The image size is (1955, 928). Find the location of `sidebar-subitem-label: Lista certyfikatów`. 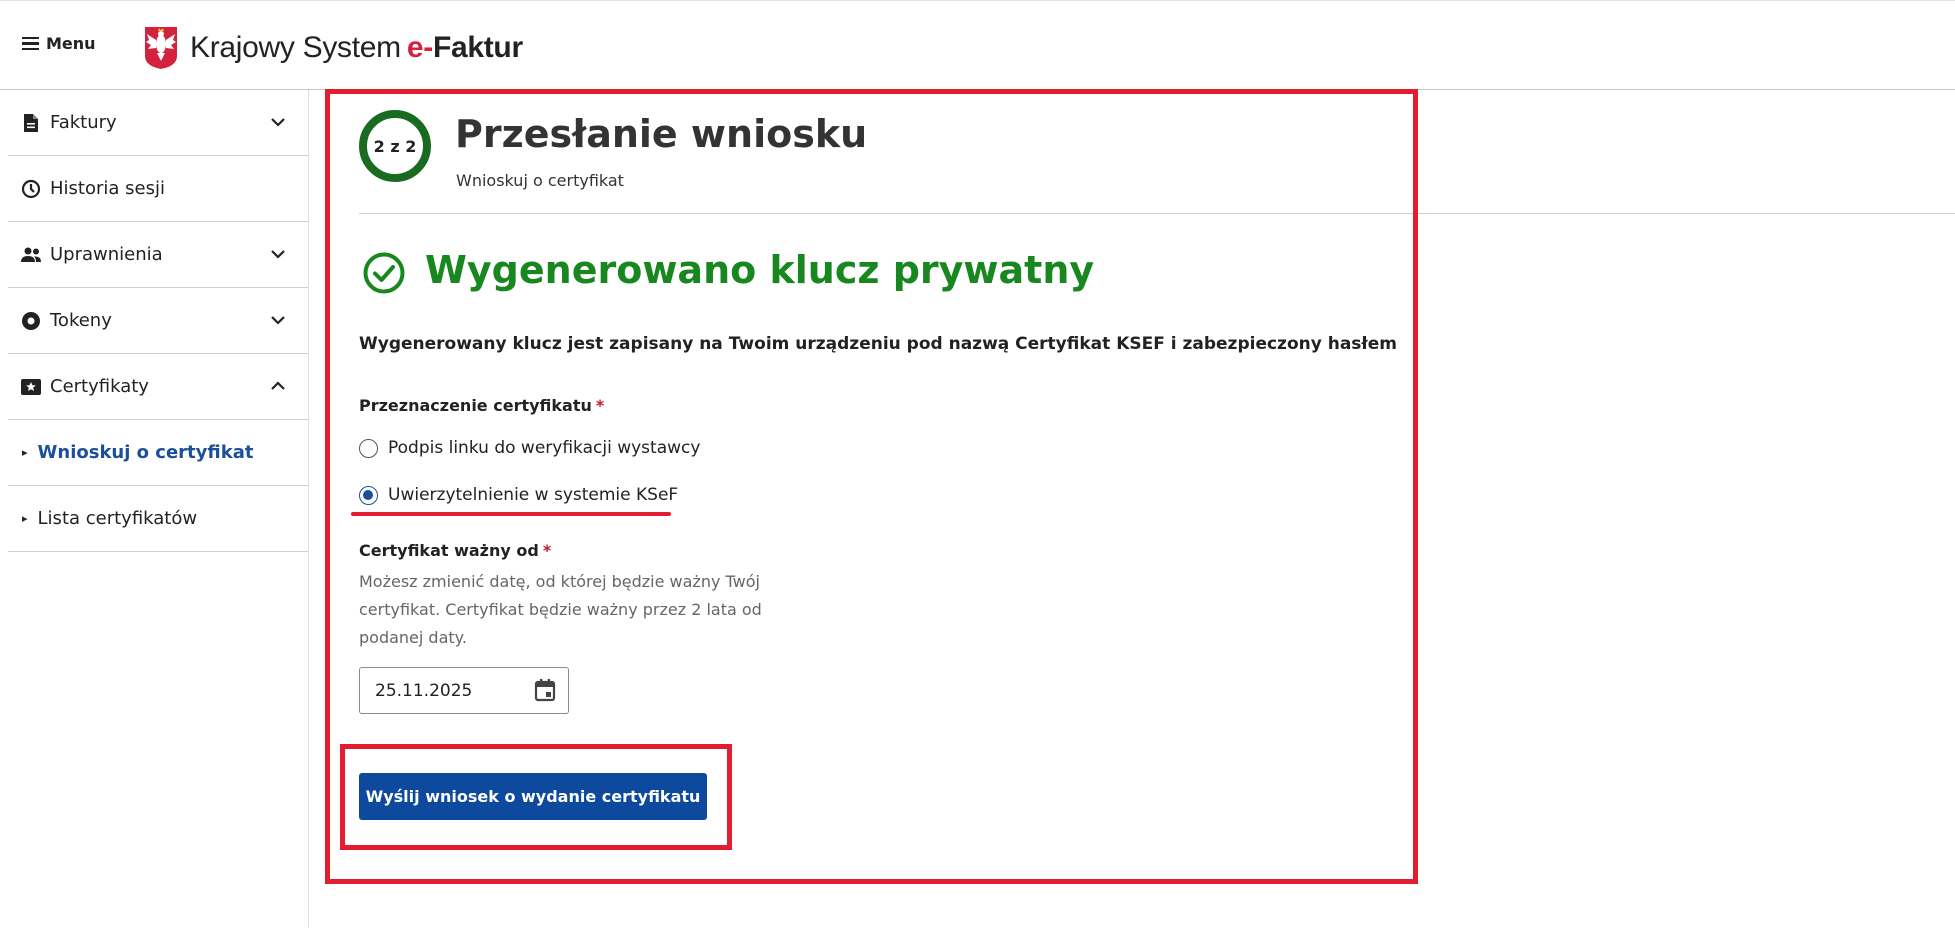

sidebar-subitem-label: Lista certyfikatów is located at coordinates (117, 518).